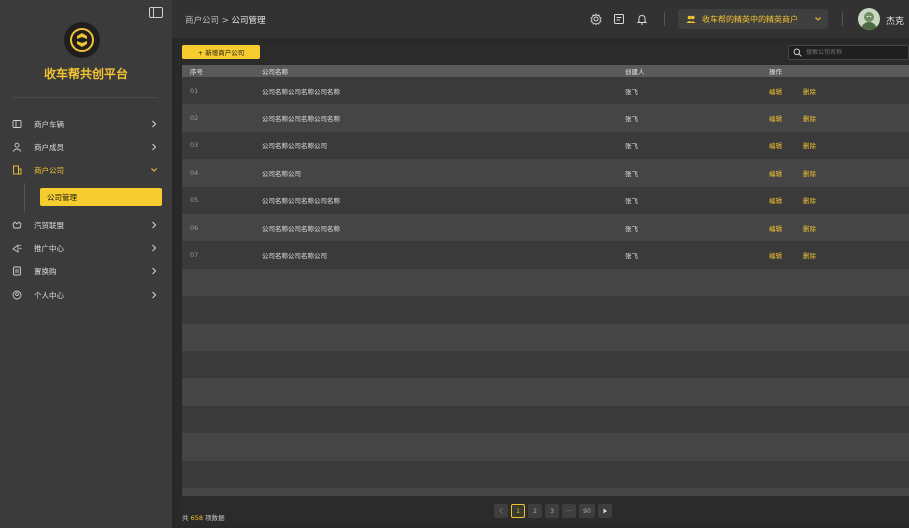 This screenshot has width=909, height=528. I want to click on avatar, so click(869, 19).